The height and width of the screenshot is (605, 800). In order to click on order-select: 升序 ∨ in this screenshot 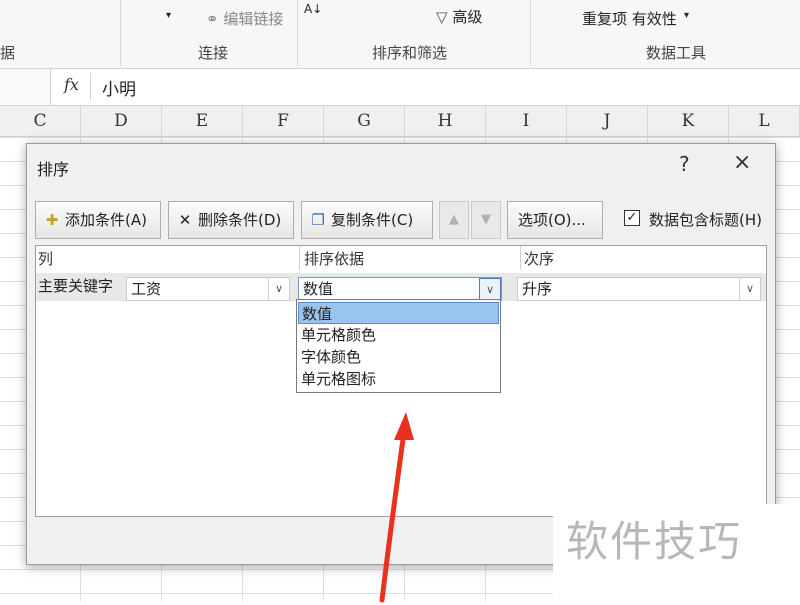, I will do `click(639, 289)`.